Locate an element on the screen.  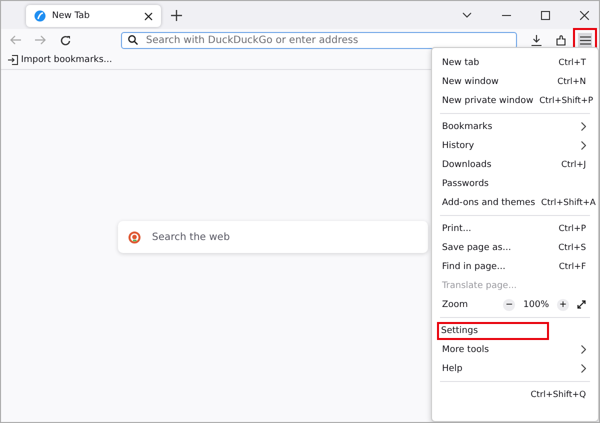
menu-item: Bookmarks is located at coordinates (515, 126).